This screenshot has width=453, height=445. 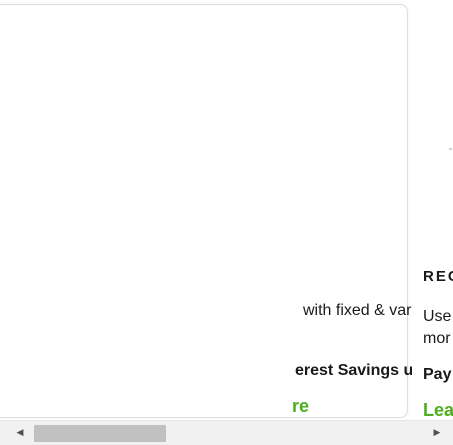 What do you see at coordinates (226, 432) in the screenshot?
I see `horizontal-scrollbar: ◀ ▶` at bounding box center [226, 432].